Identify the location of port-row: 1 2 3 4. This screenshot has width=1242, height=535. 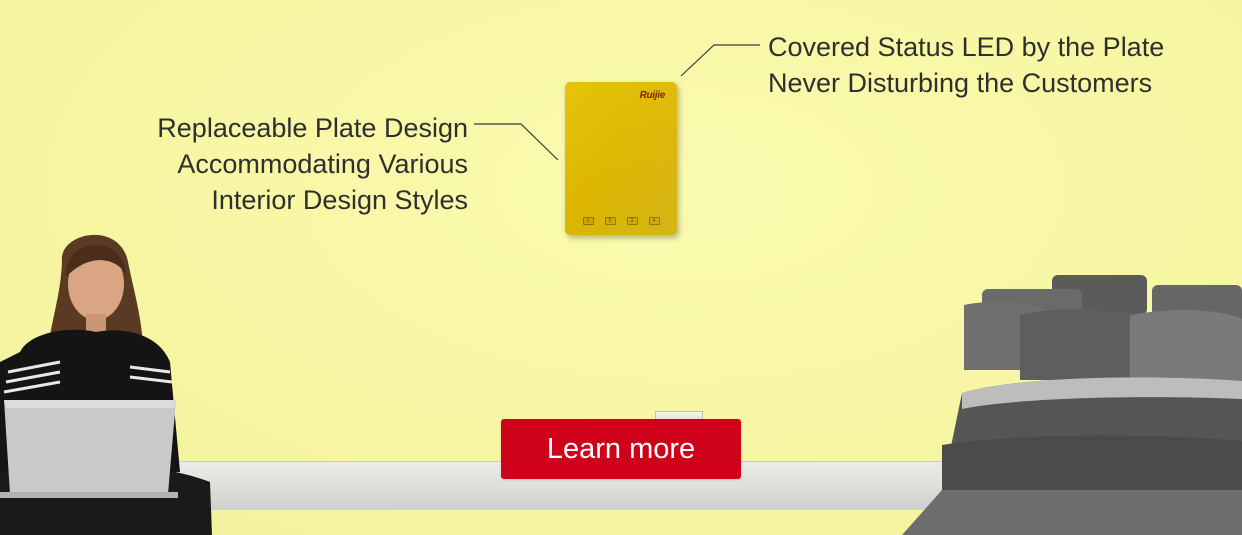
(621, 221).